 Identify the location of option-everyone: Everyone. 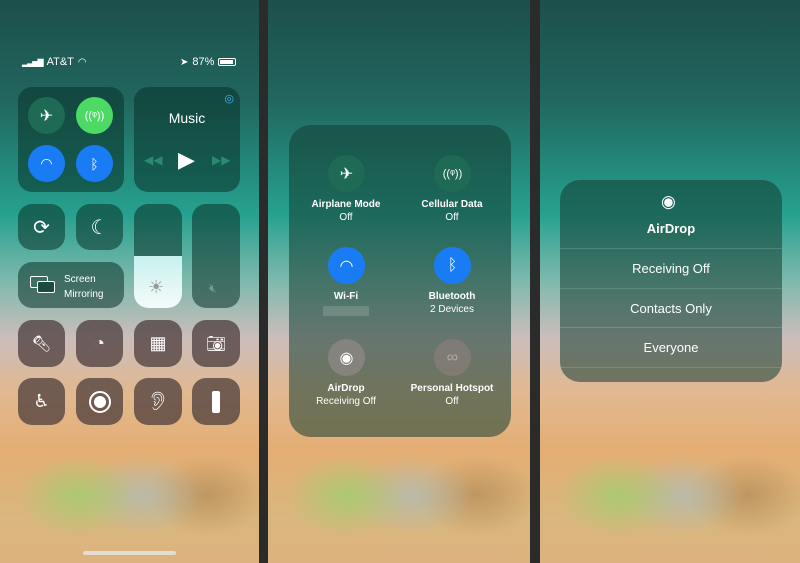
(671, 347).